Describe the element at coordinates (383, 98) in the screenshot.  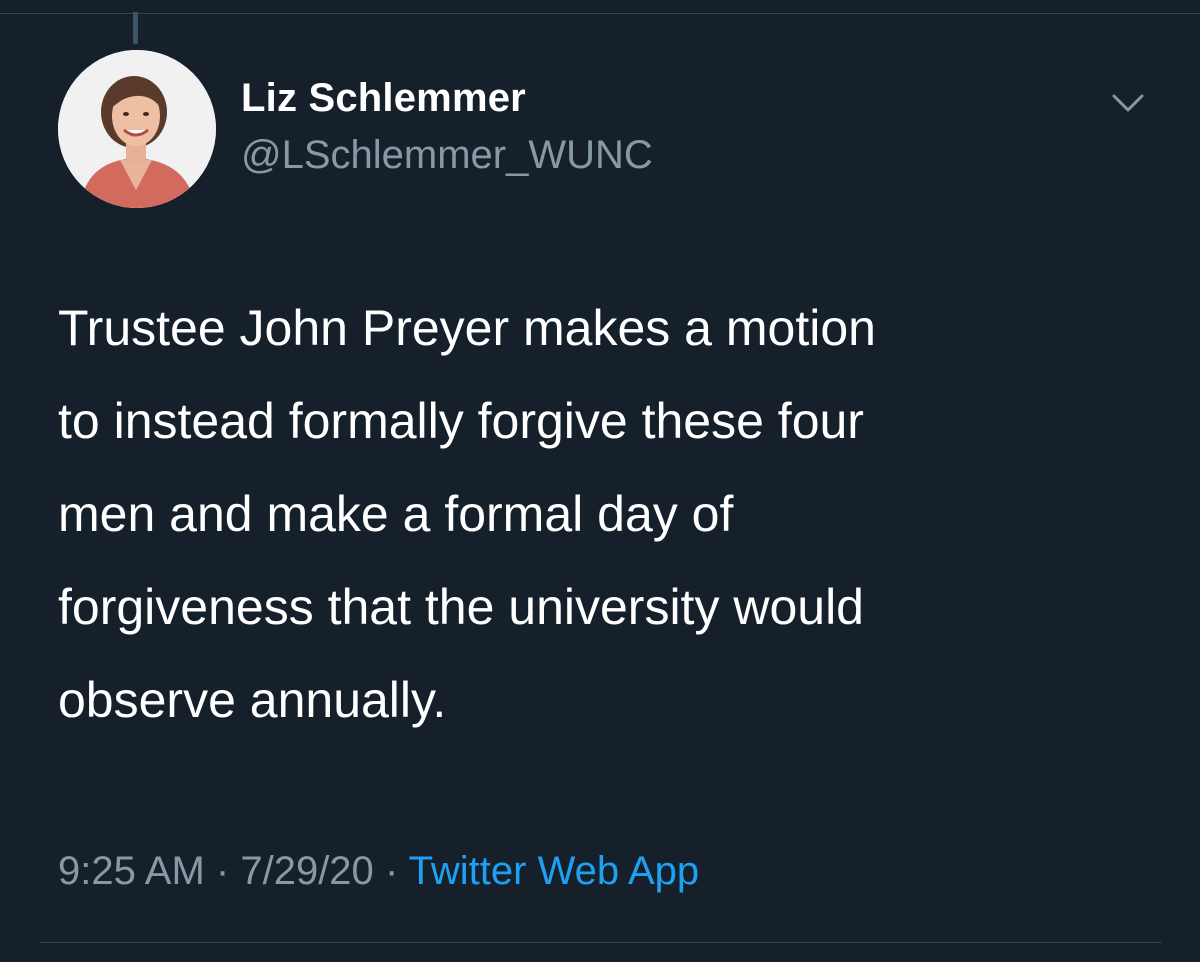
I see `author-name: Liz Schlemmer` at that location.